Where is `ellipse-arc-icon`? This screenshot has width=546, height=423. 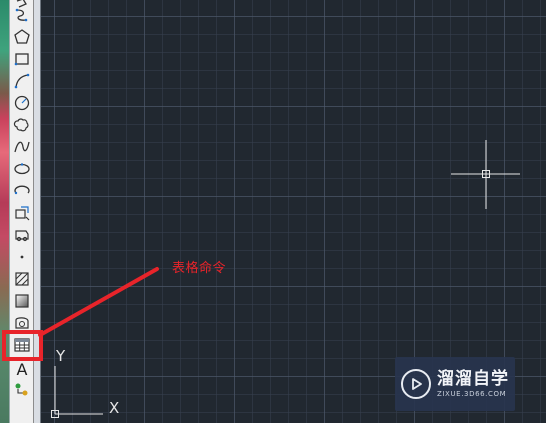 ellipse-arc-icon is located at coordinates (22, 191).